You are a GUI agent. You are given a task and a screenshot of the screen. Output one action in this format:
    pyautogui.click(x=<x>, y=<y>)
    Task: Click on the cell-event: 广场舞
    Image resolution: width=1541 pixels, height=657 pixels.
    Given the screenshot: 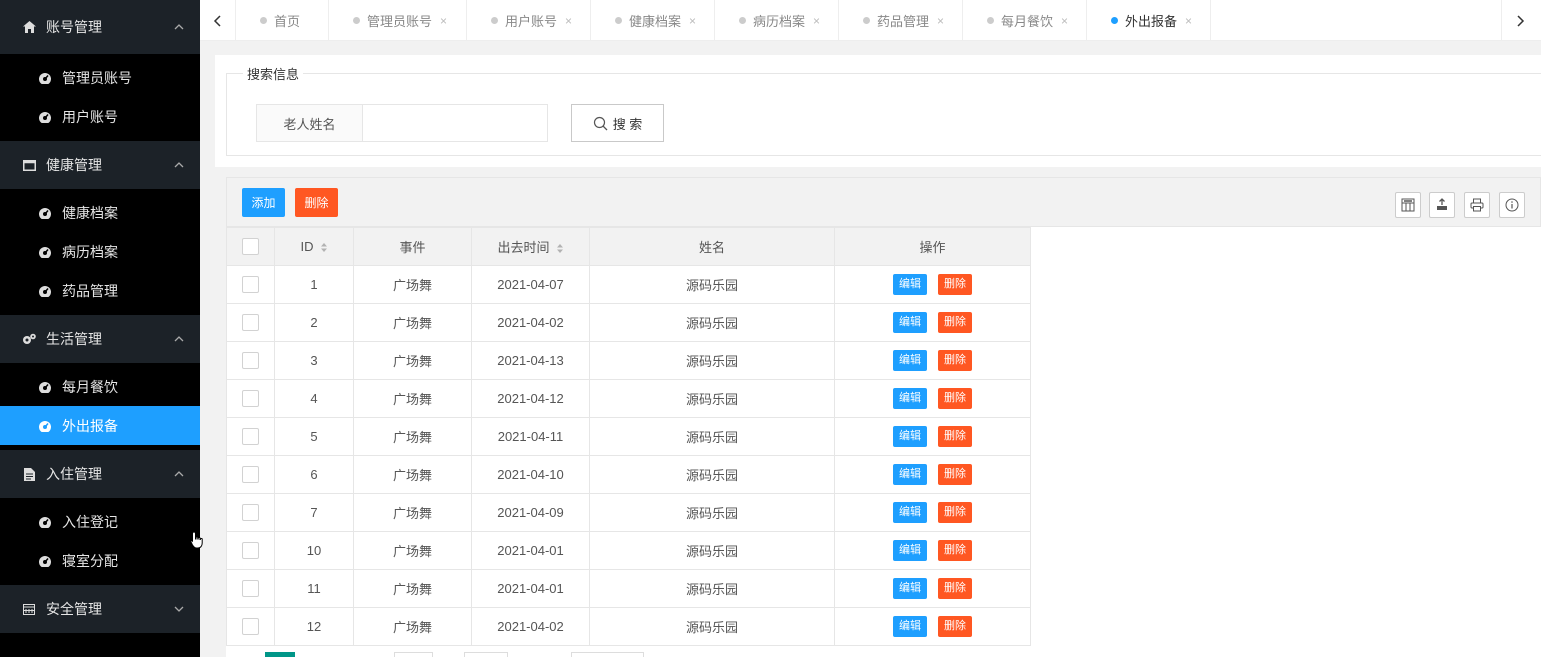 What is the action you would take?
    pyautogui.click(x=412, y=360)
    